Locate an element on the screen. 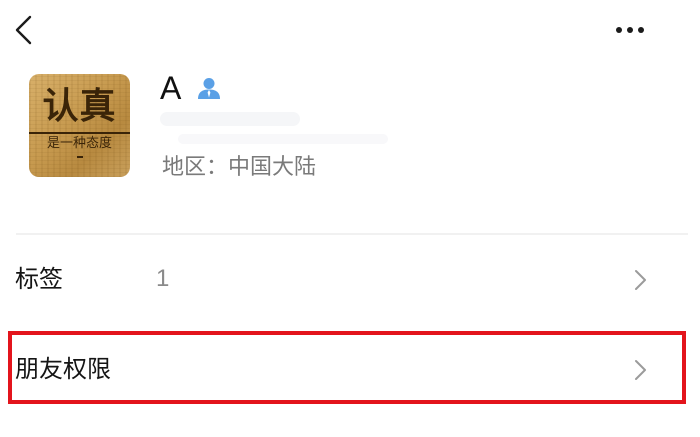 The image size is (700, 437). avatar-decoration is located at coordinates (80, 157).